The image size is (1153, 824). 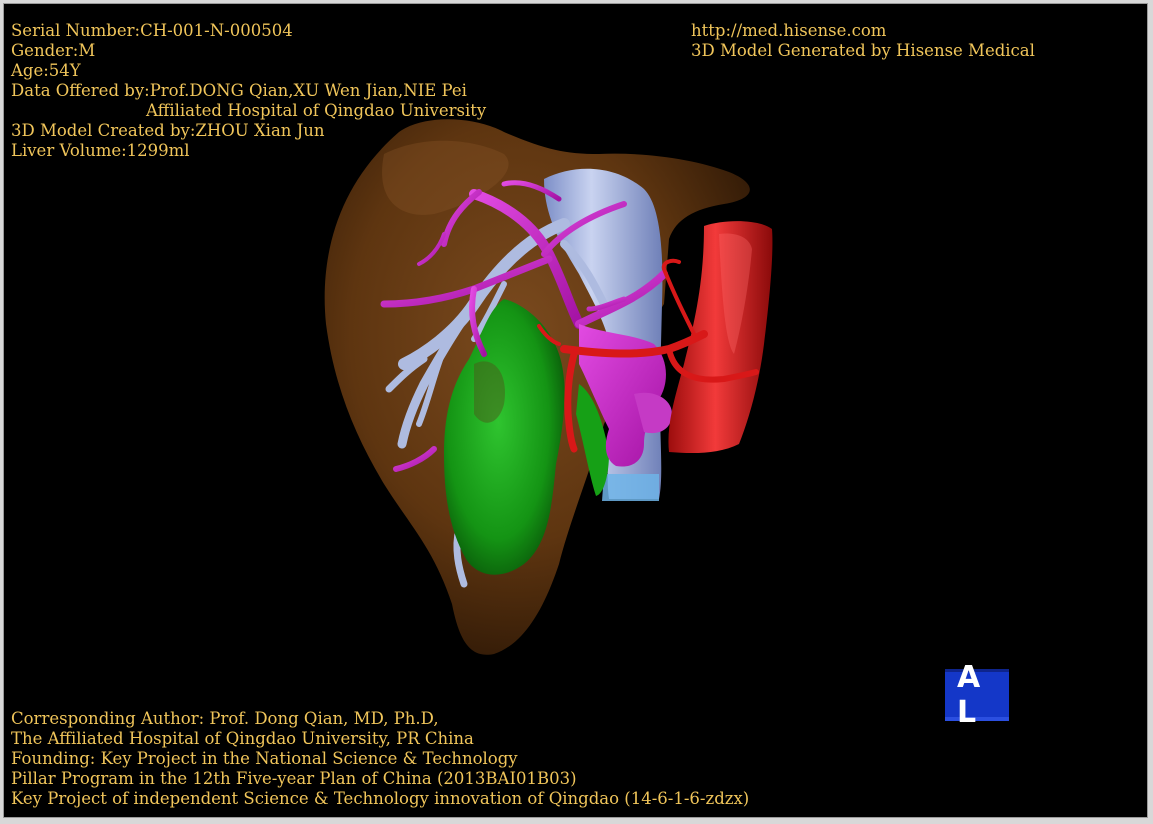 What do you see at coordinates (152, 30) in the screenshot?
I see `serial-number: Serial Number:CH-001-N-000504` at bounding box center [152, 30].